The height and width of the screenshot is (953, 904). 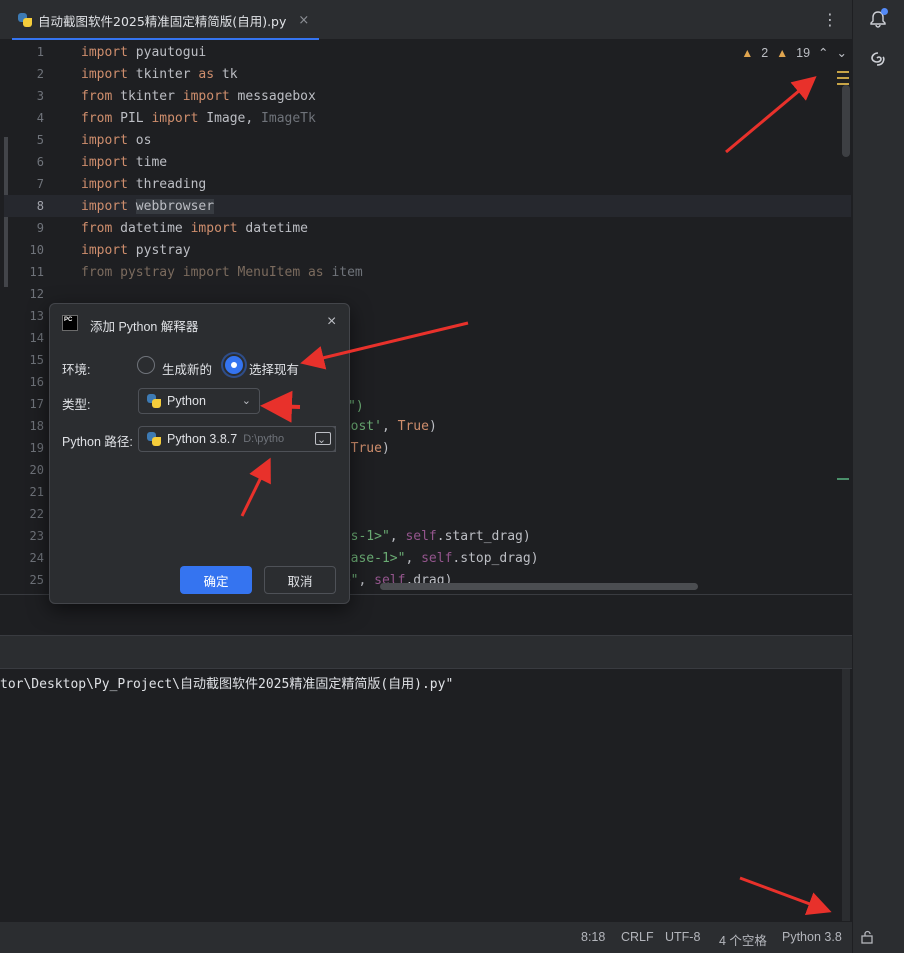 I want to click on code-token: tk, so click(x=226, y=74).